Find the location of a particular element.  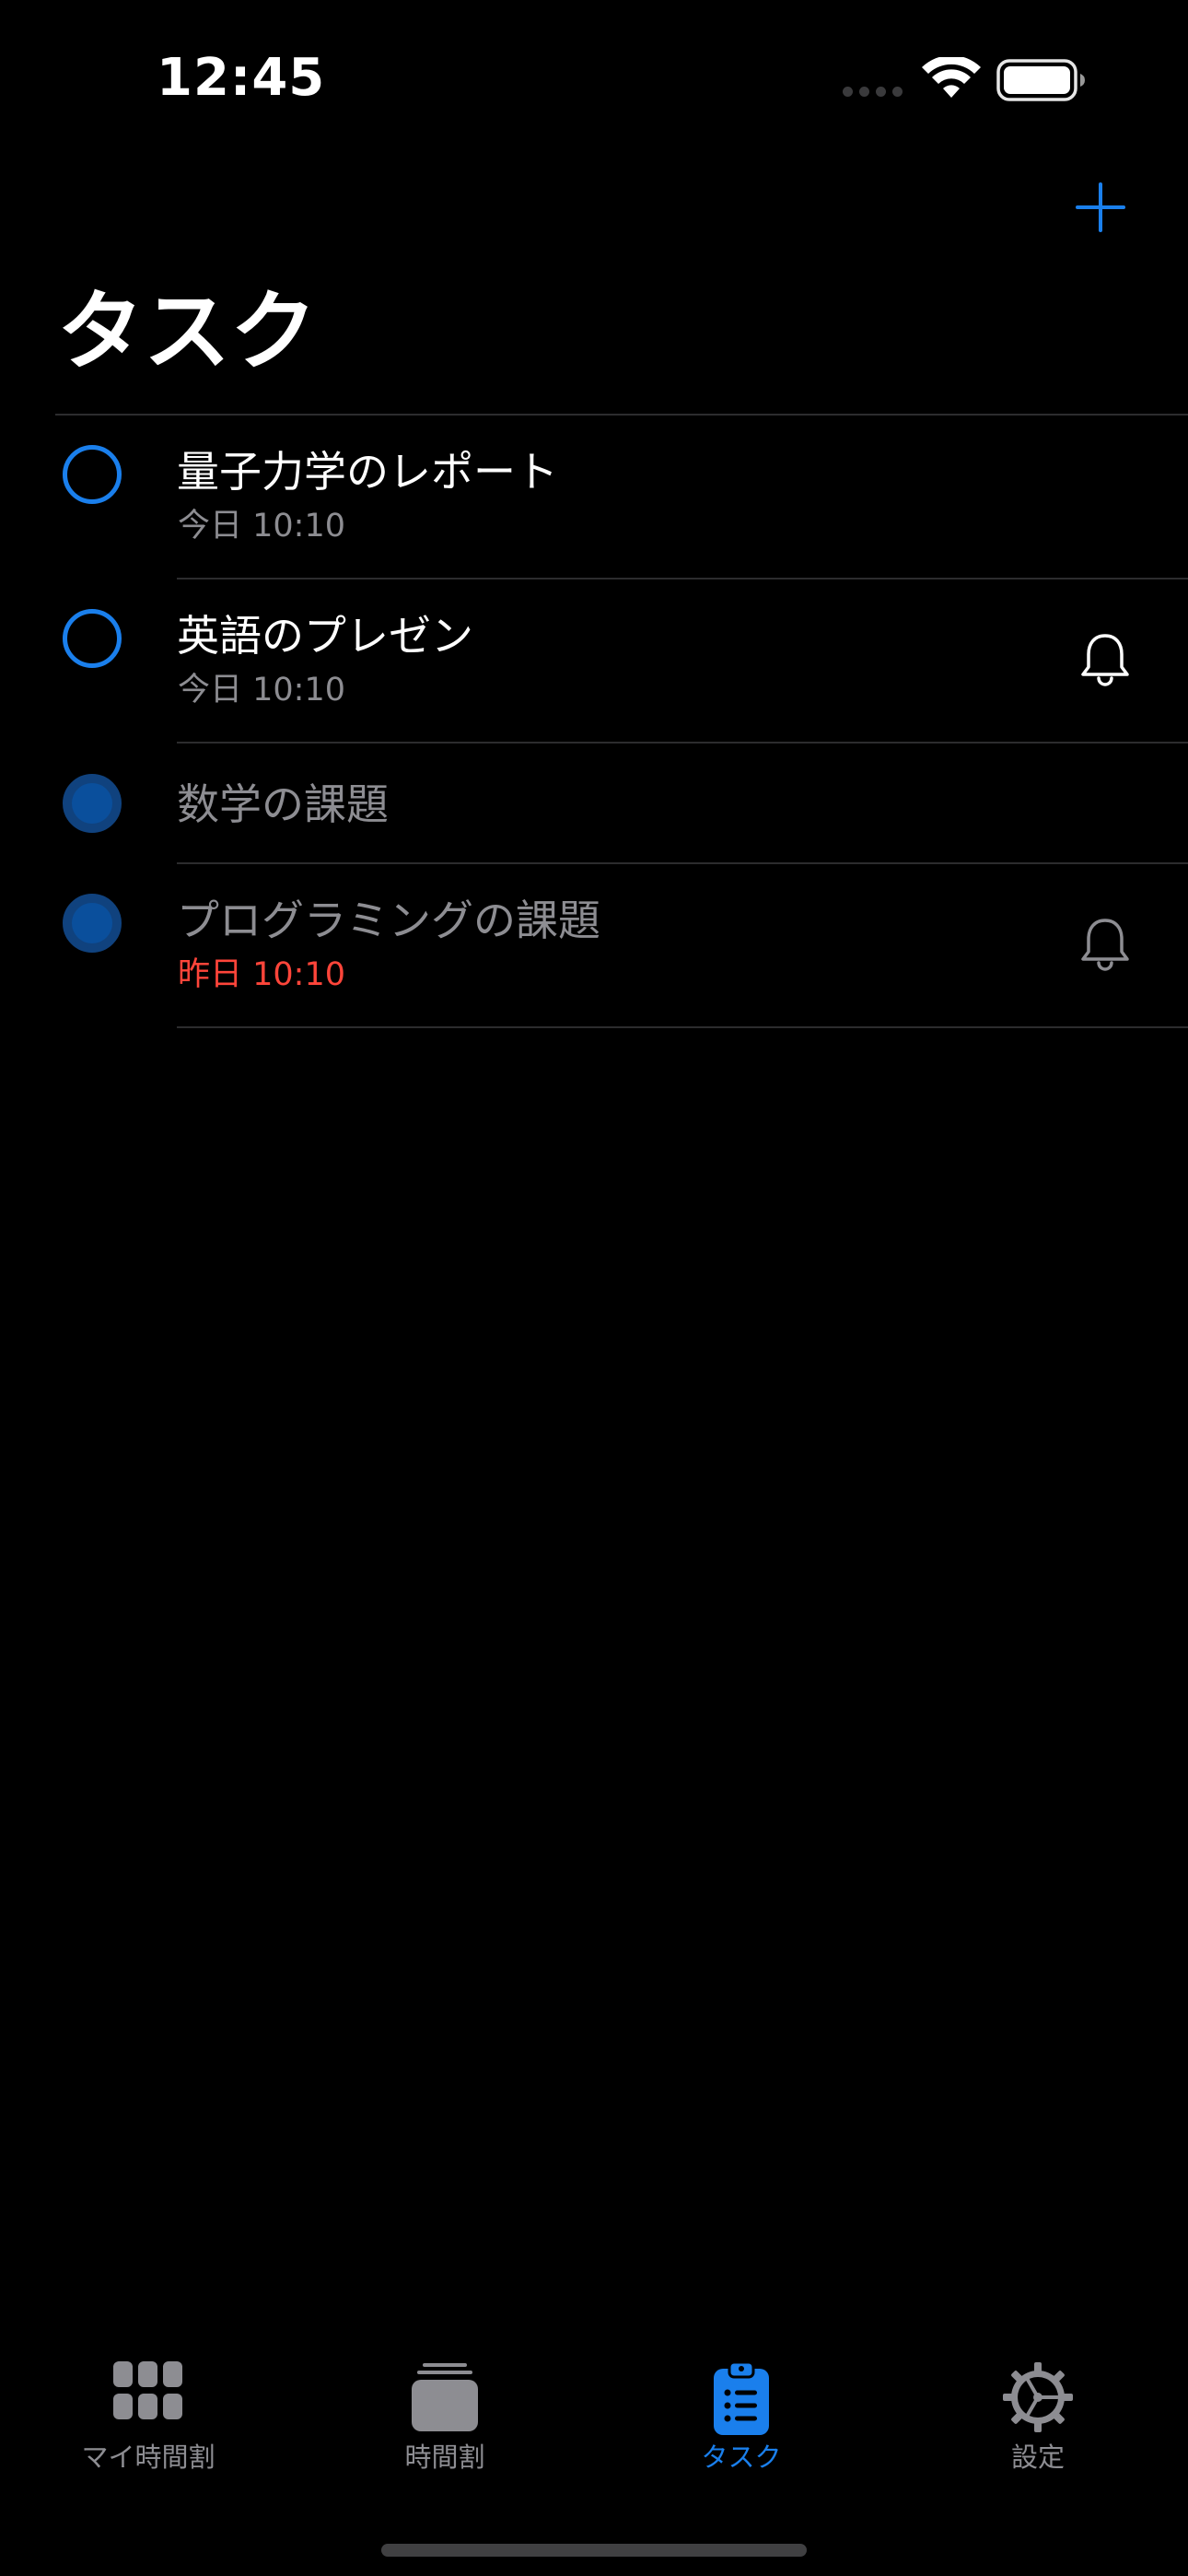

task-title: プログラミングの課題 is located at coordinates (388, 920).